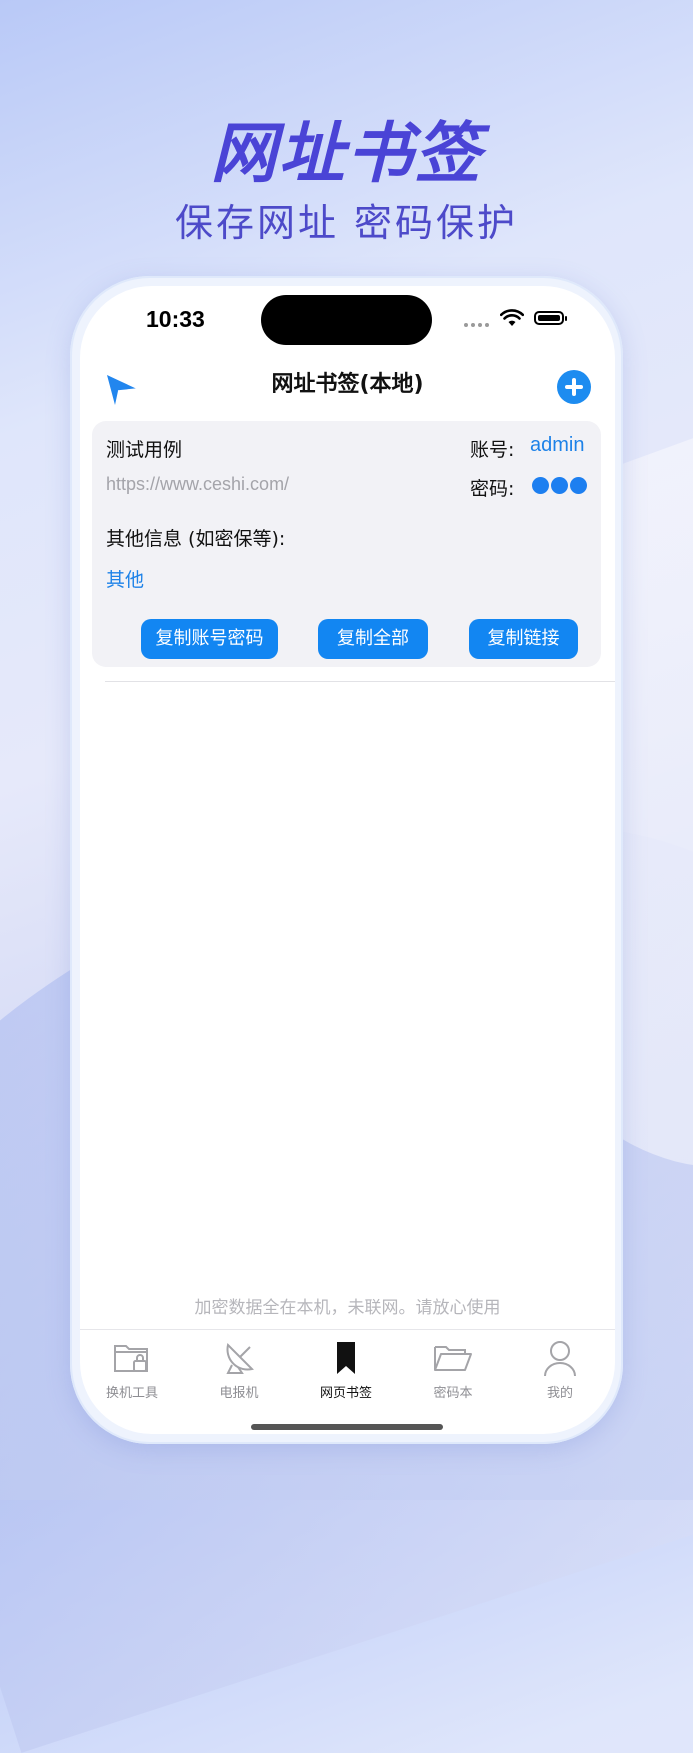 The height and width of the screenshot is (1753, 693). I want to click on tab-transfer-tool: 换机工具, so click(132, 1368).